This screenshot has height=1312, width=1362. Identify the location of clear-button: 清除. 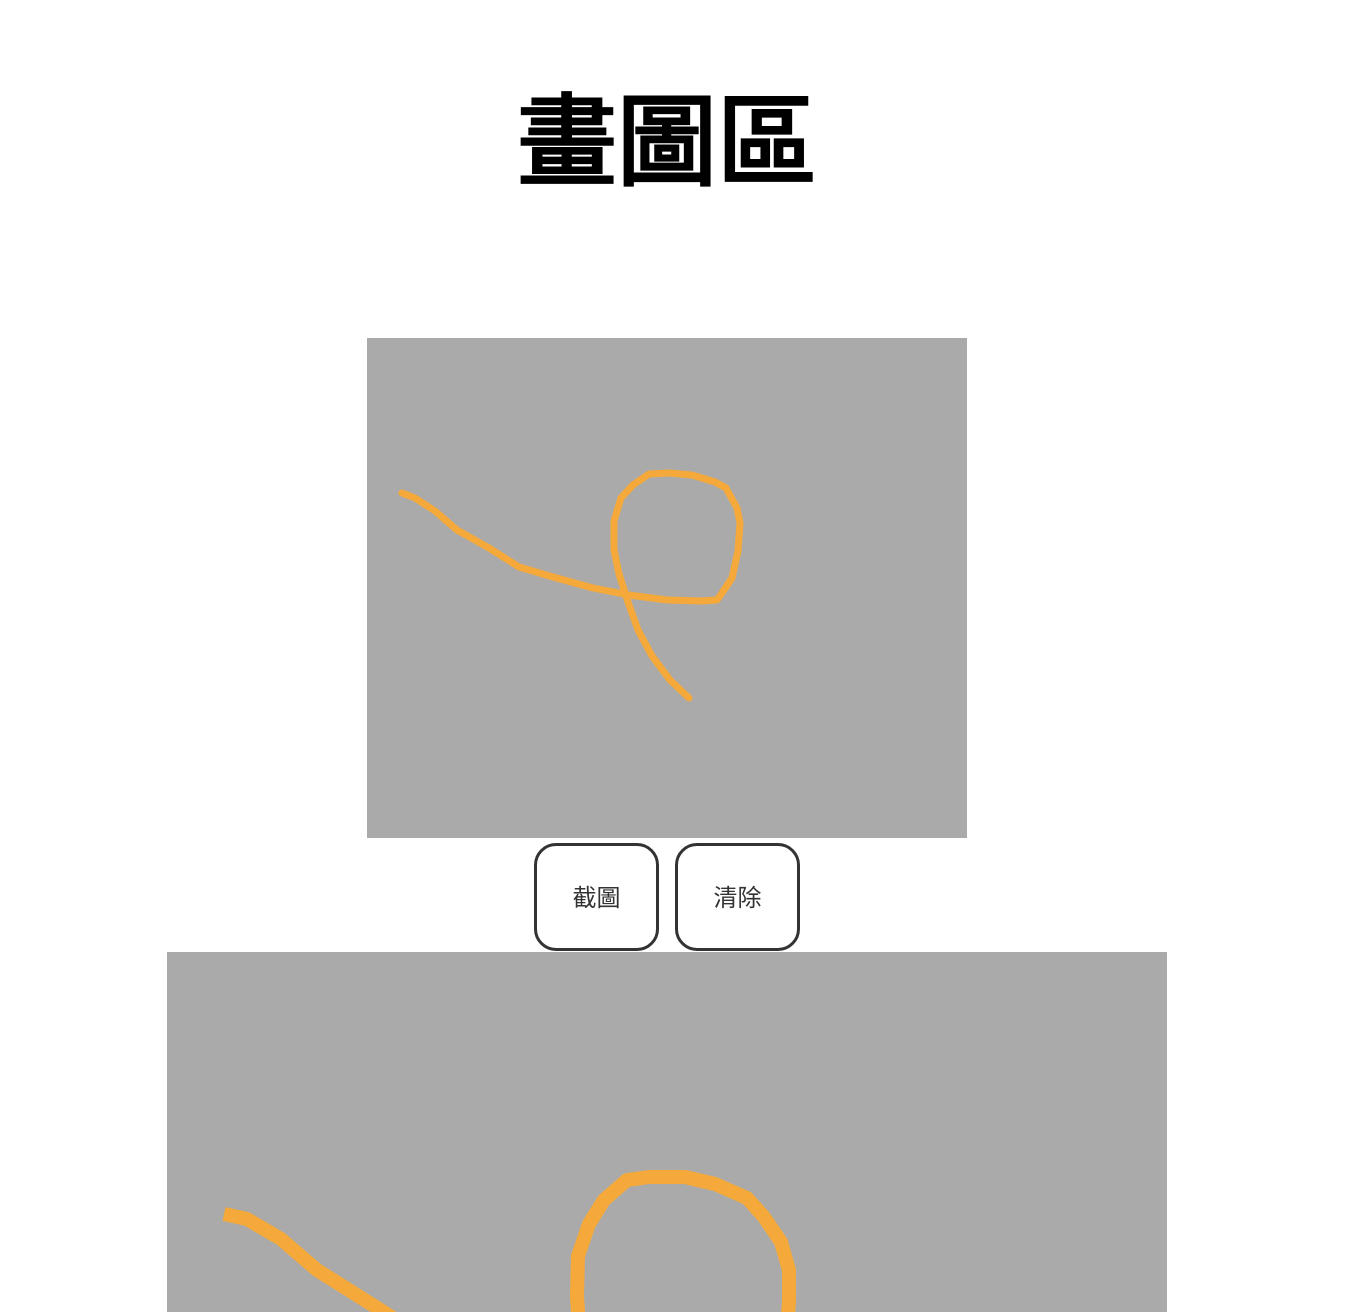
(737, 897).